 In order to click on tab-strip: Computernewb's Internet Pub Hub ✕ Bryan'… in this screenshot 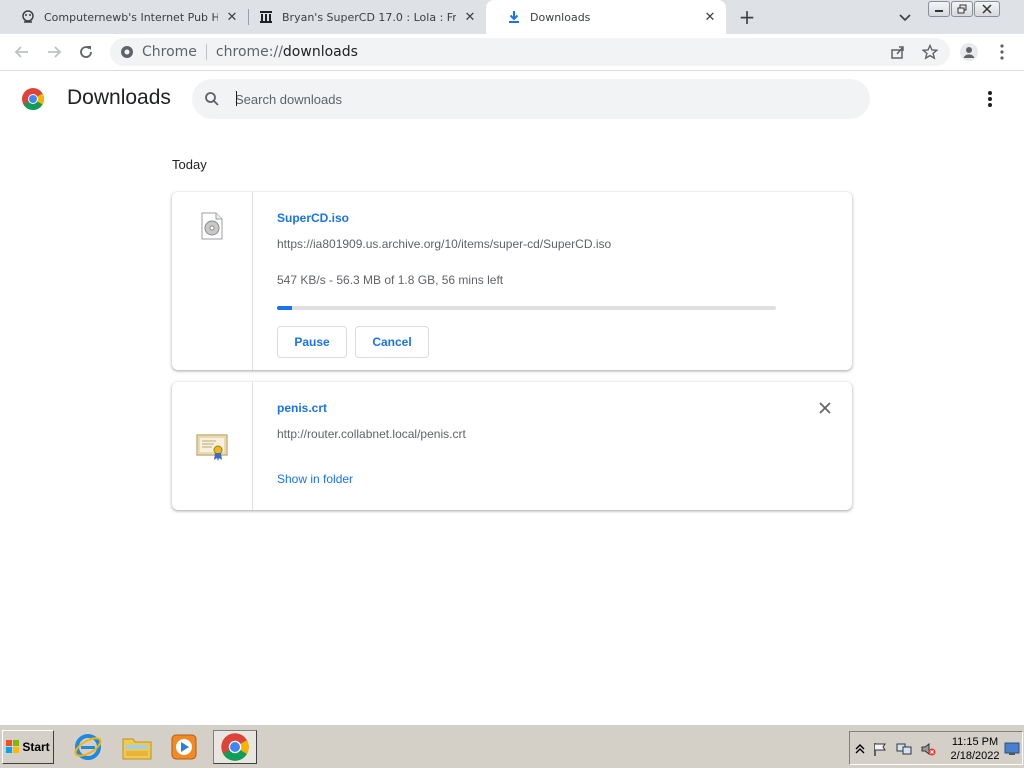, I will do `click(512, 17)`.